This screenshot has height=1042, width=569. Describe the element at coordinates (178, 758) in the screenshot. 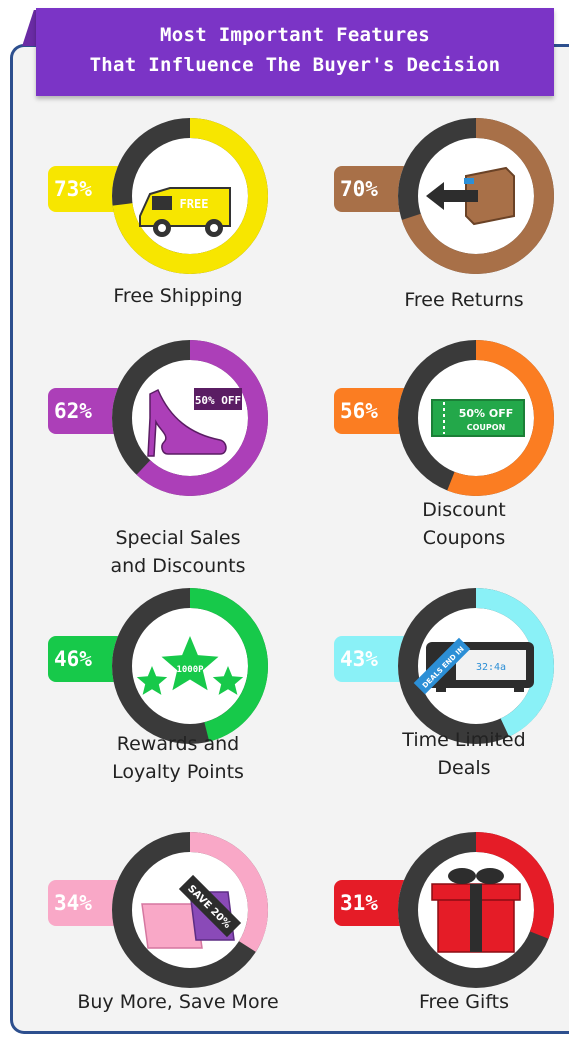

I see `feature-label: Rewards and Loyalty Points` at that location.